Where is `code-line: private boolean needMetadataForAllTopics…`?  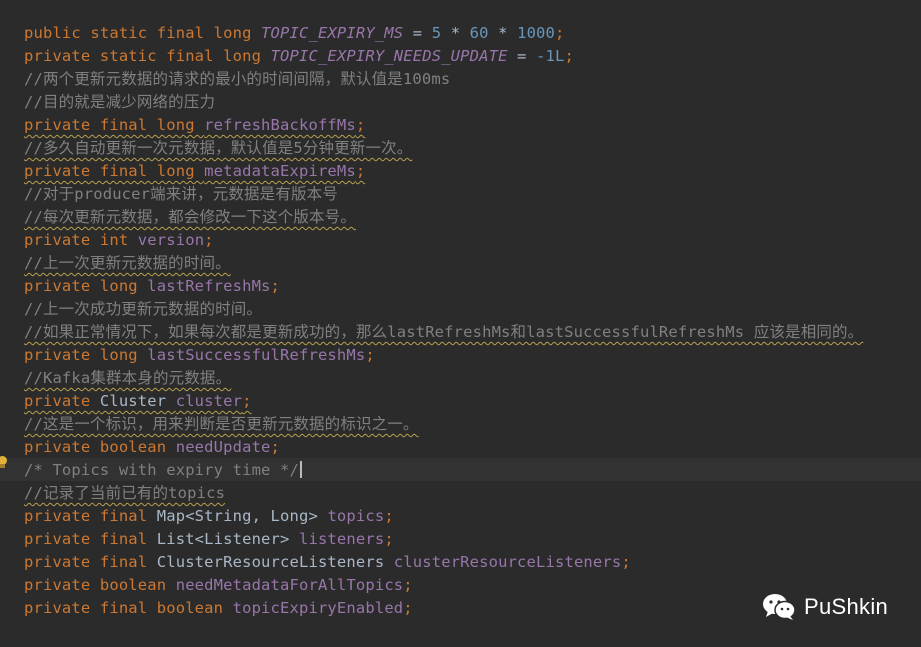
code-line: private boolean needMetadataForAllTopics… is located at coordinates (218, 585).